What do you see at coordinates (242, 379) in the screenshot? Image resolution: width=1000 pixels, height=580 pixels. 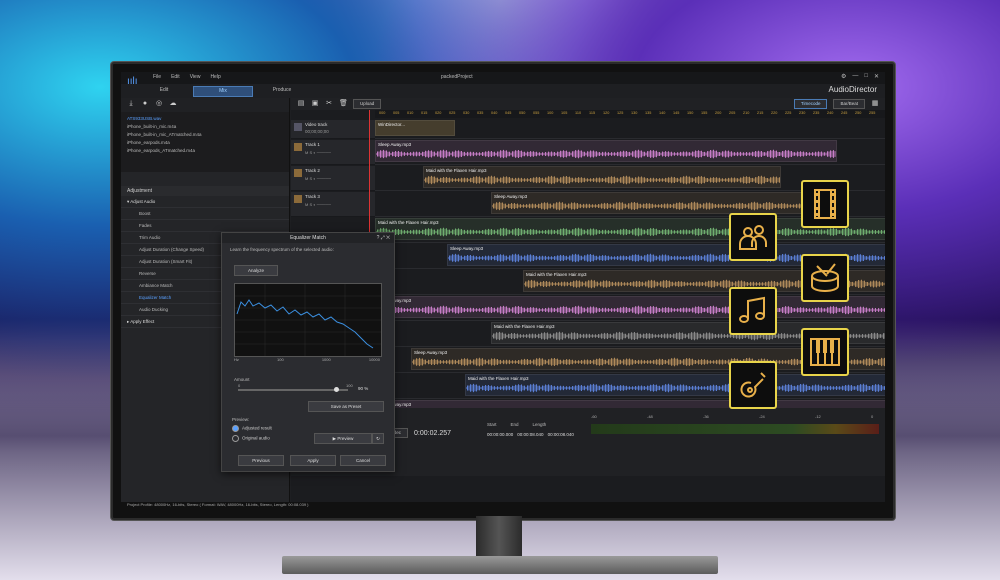 I see `amount-label: Amount` at bounding box center [242, 379].